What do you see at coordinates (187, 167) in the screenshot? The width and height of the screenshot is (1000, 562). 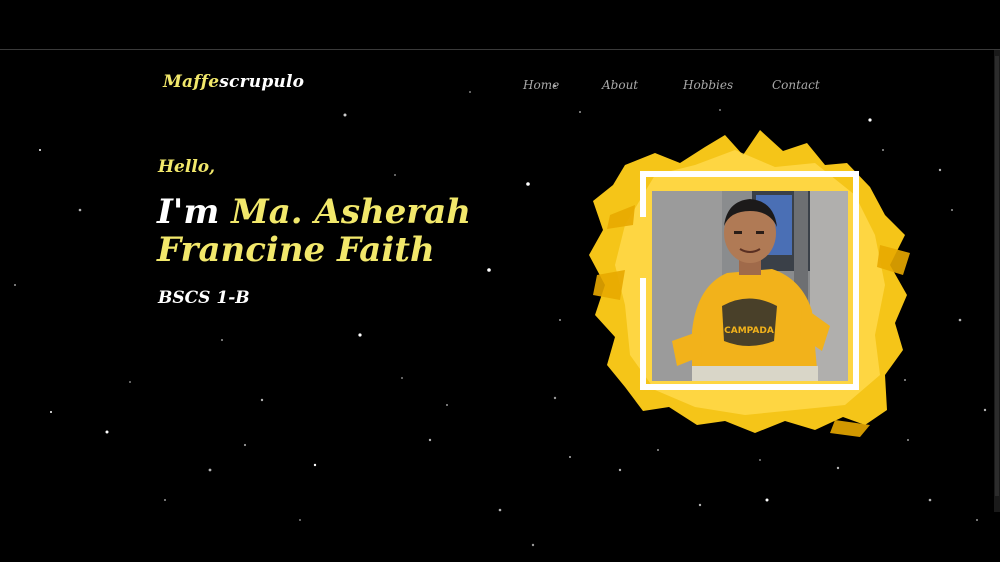 I see `hero-greeting: Hello,` at bounding box center [187, 167].